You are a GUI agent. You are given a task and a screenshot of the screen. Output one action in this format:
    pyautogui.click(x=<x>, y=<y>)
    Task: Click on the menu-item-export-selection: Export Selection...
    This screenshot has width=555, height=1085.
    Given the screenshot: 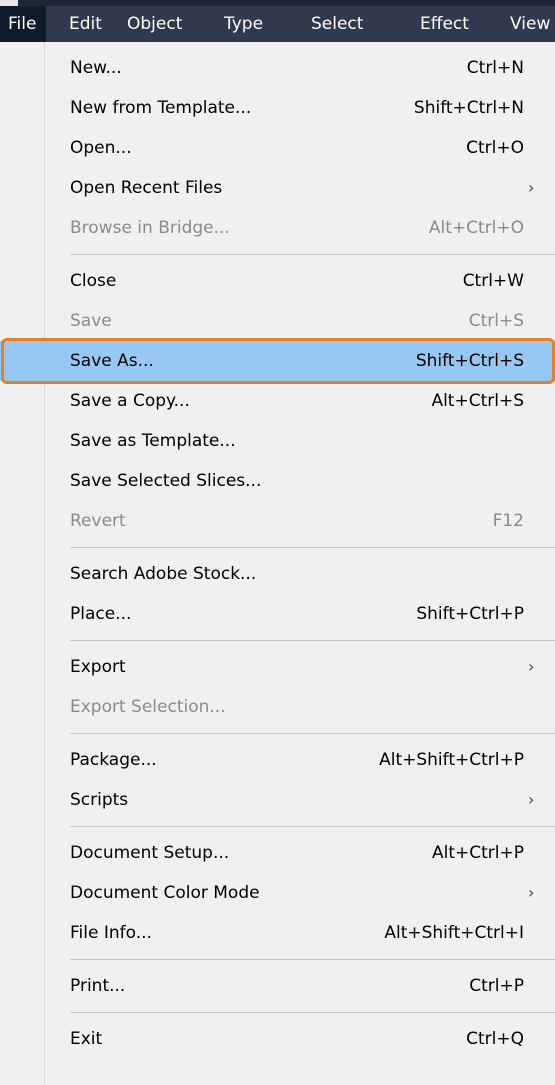 What is the action you would take?
    pyautogui.click(x=277, y=707)
    